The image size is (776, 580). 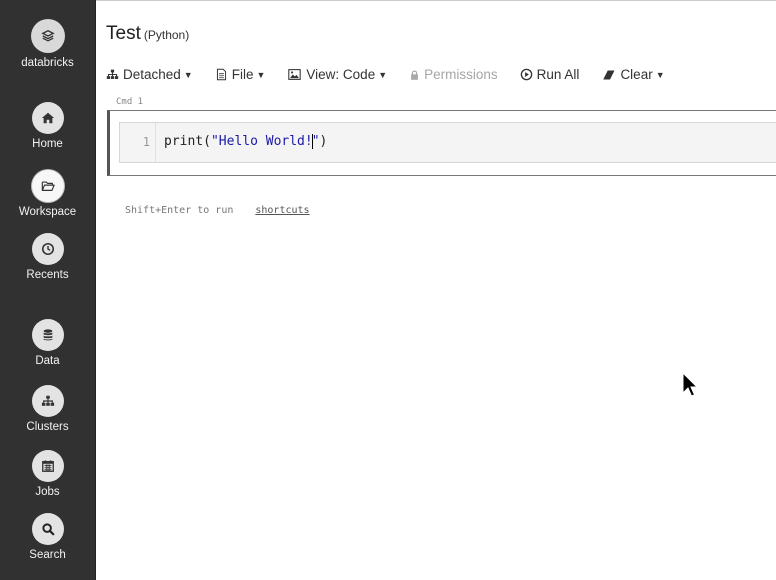 I want to click on notebook-language: (Python), so click(x=166, y=35).